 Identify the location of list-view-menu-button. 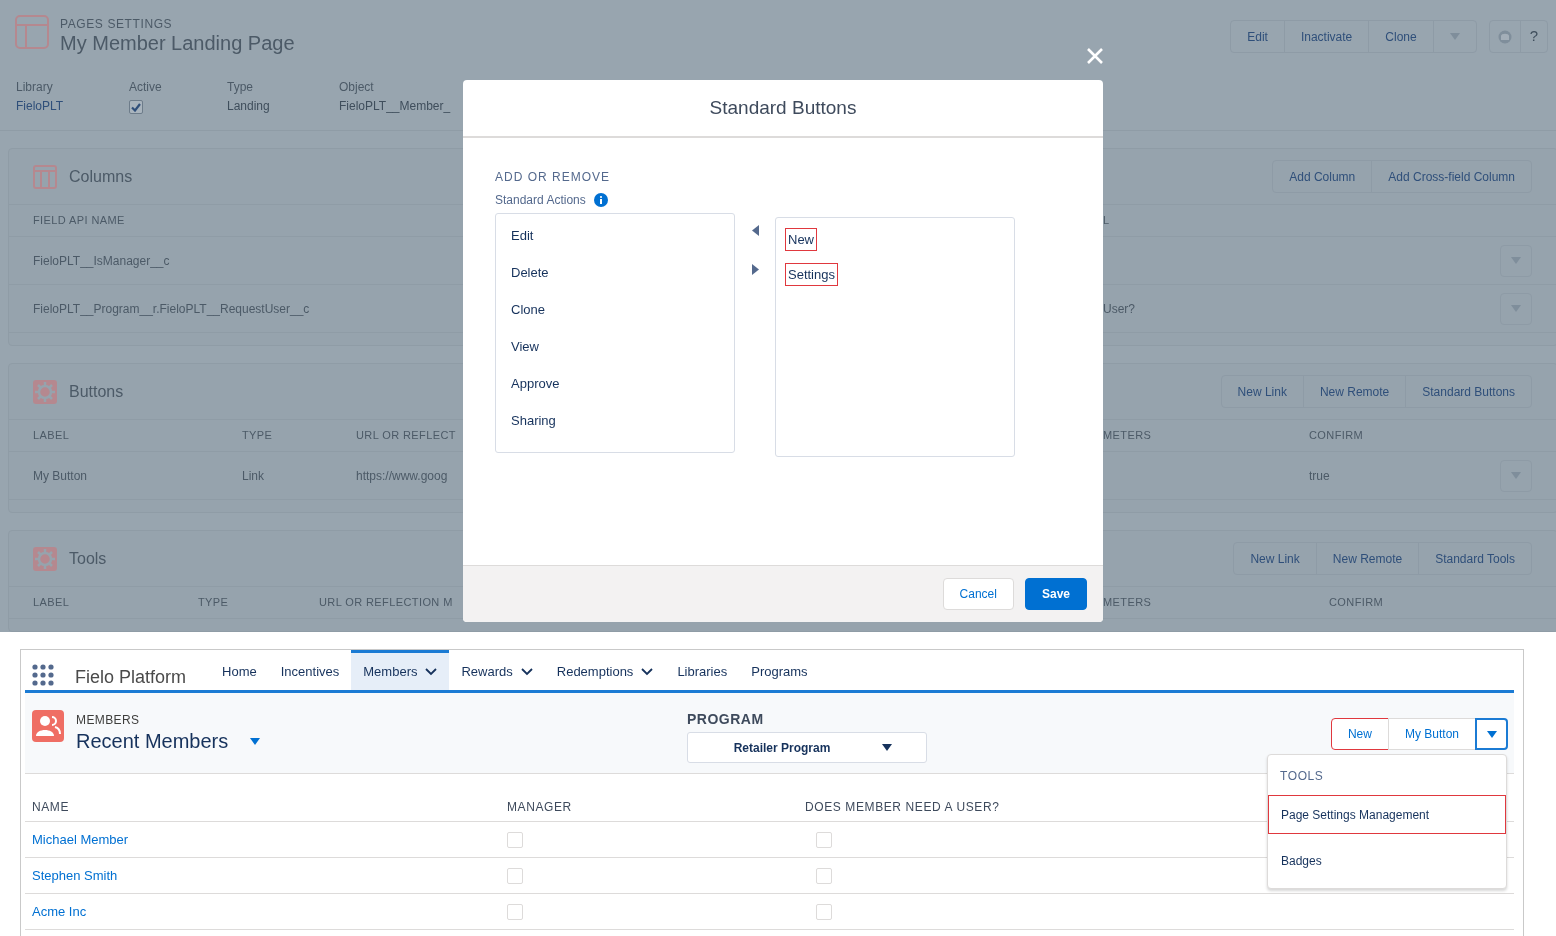
(255, 741).